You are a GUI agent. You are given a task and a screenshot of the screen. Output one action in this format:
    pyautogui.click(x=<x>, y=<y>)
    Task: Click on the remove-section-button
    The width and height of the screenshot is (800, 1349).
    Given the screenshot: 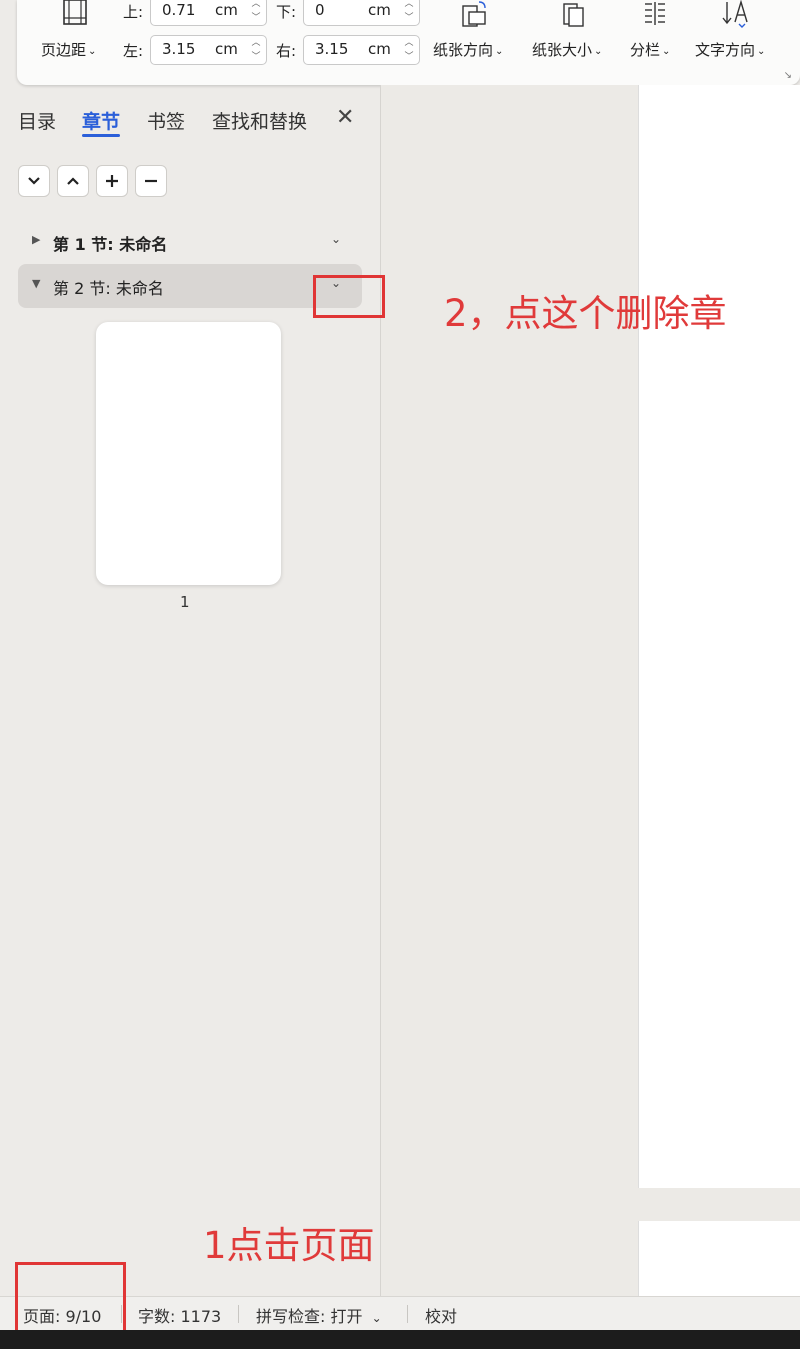 What is the action you would take?
    pyautogui.click(x=151, y=181)
    